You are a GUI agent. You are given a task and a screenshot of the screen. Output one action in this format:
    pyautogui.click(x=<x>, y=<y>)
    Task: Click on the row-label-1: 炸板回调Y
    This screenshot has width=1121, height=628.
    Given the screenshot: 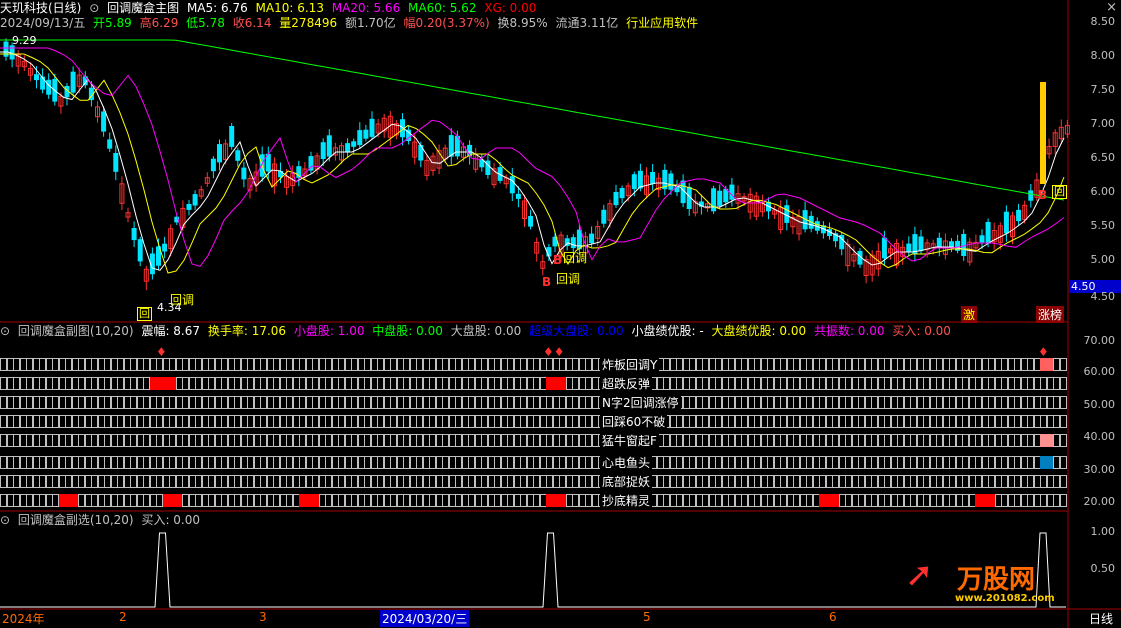 What is the action you would take?
    pyautogui.click(x=630, y=365)
    